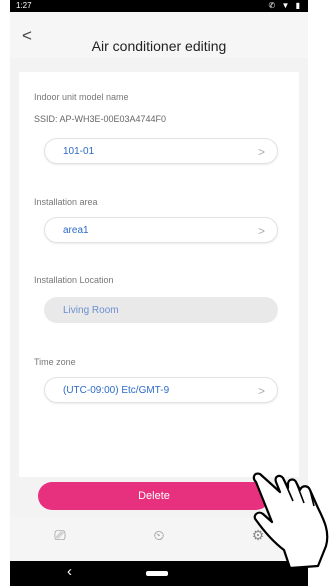 This screenshot has height=586, width=332. What do you see at coordinates (66, 202) in the screenshot?
I see `installation-area-label: Installation area` at bounding box center [66, 202].